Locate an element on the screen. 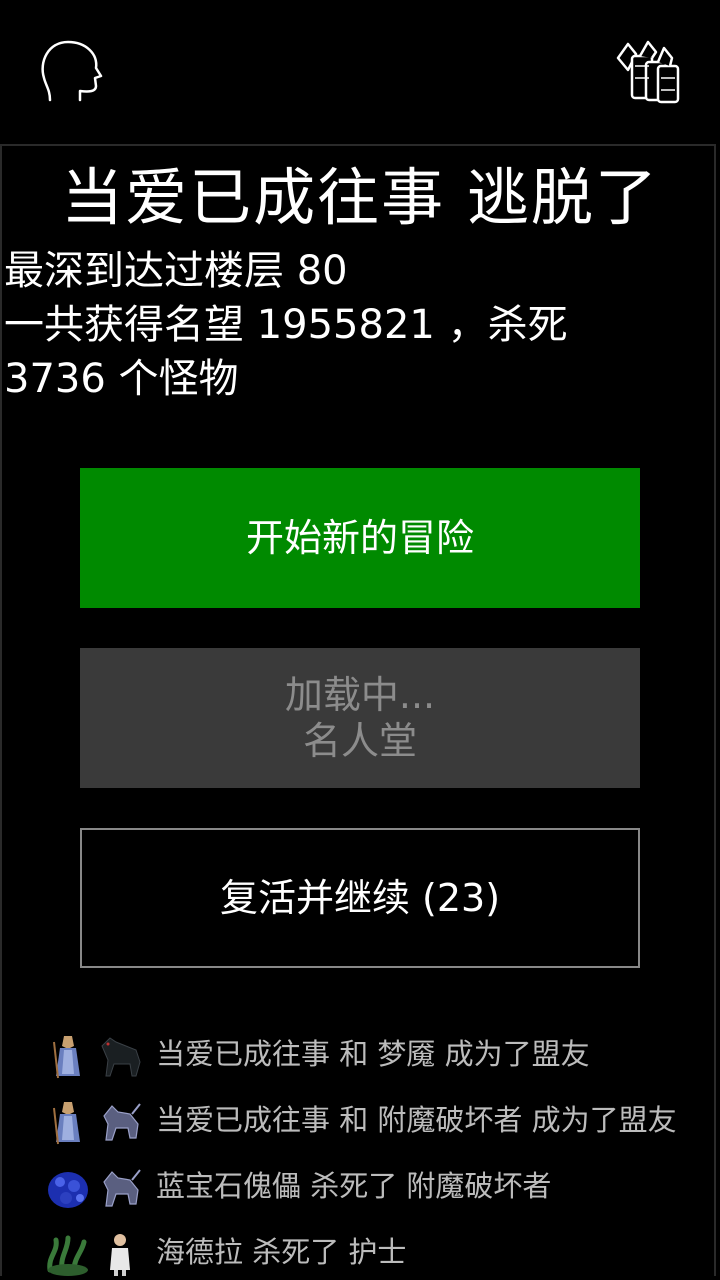  hall-of-fame-label: 名人堂 is located at coordinates (359, 741).